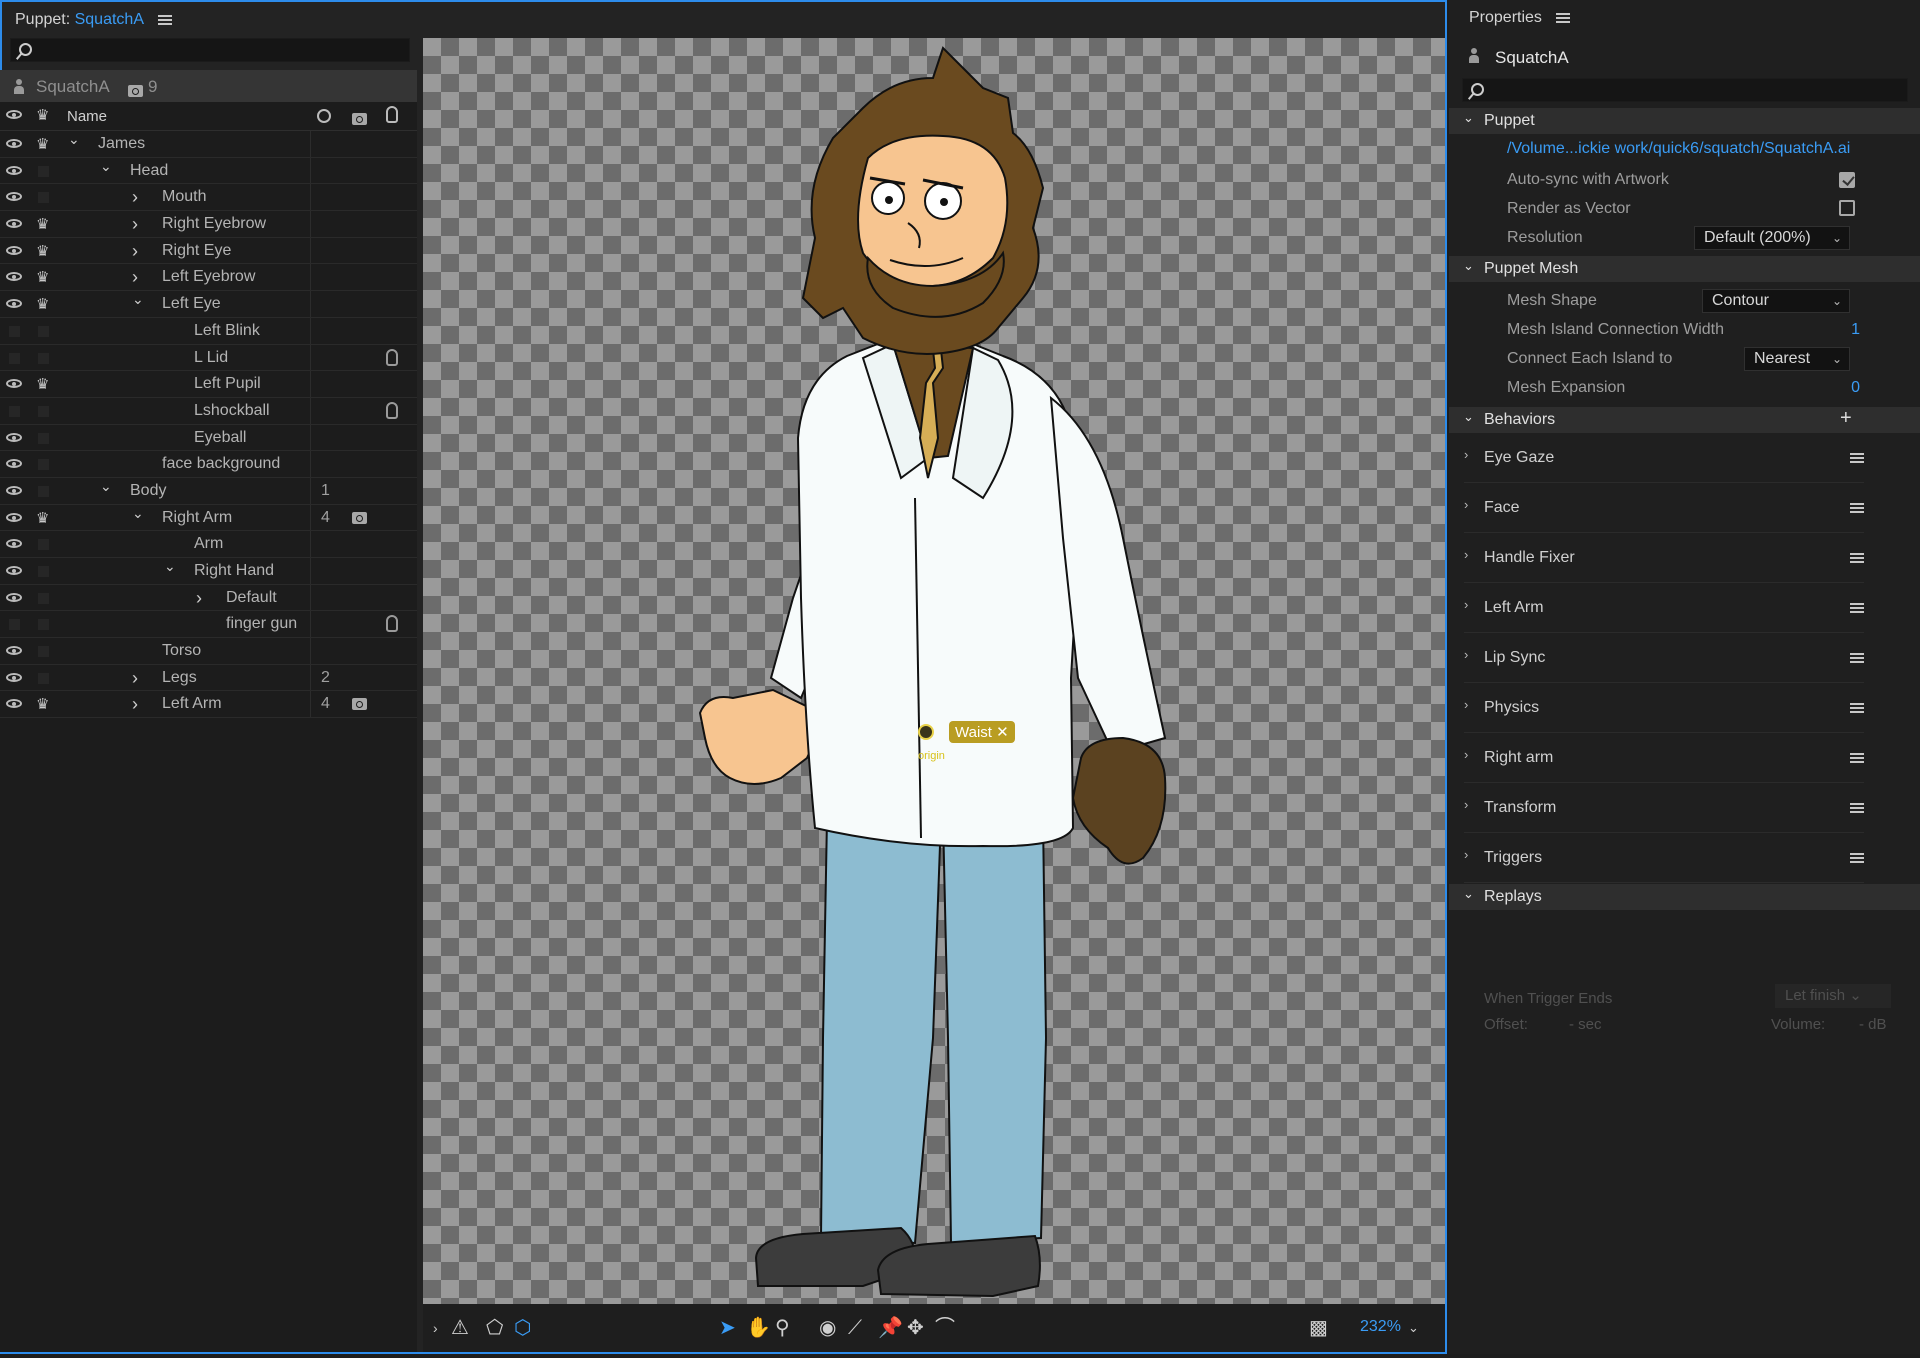 Image resolution: width=1920 pixels, height=1358 pixels. Describe the element at coordinates (926, 732) in the screenshot. I see `origin-handle-icon` at that location.